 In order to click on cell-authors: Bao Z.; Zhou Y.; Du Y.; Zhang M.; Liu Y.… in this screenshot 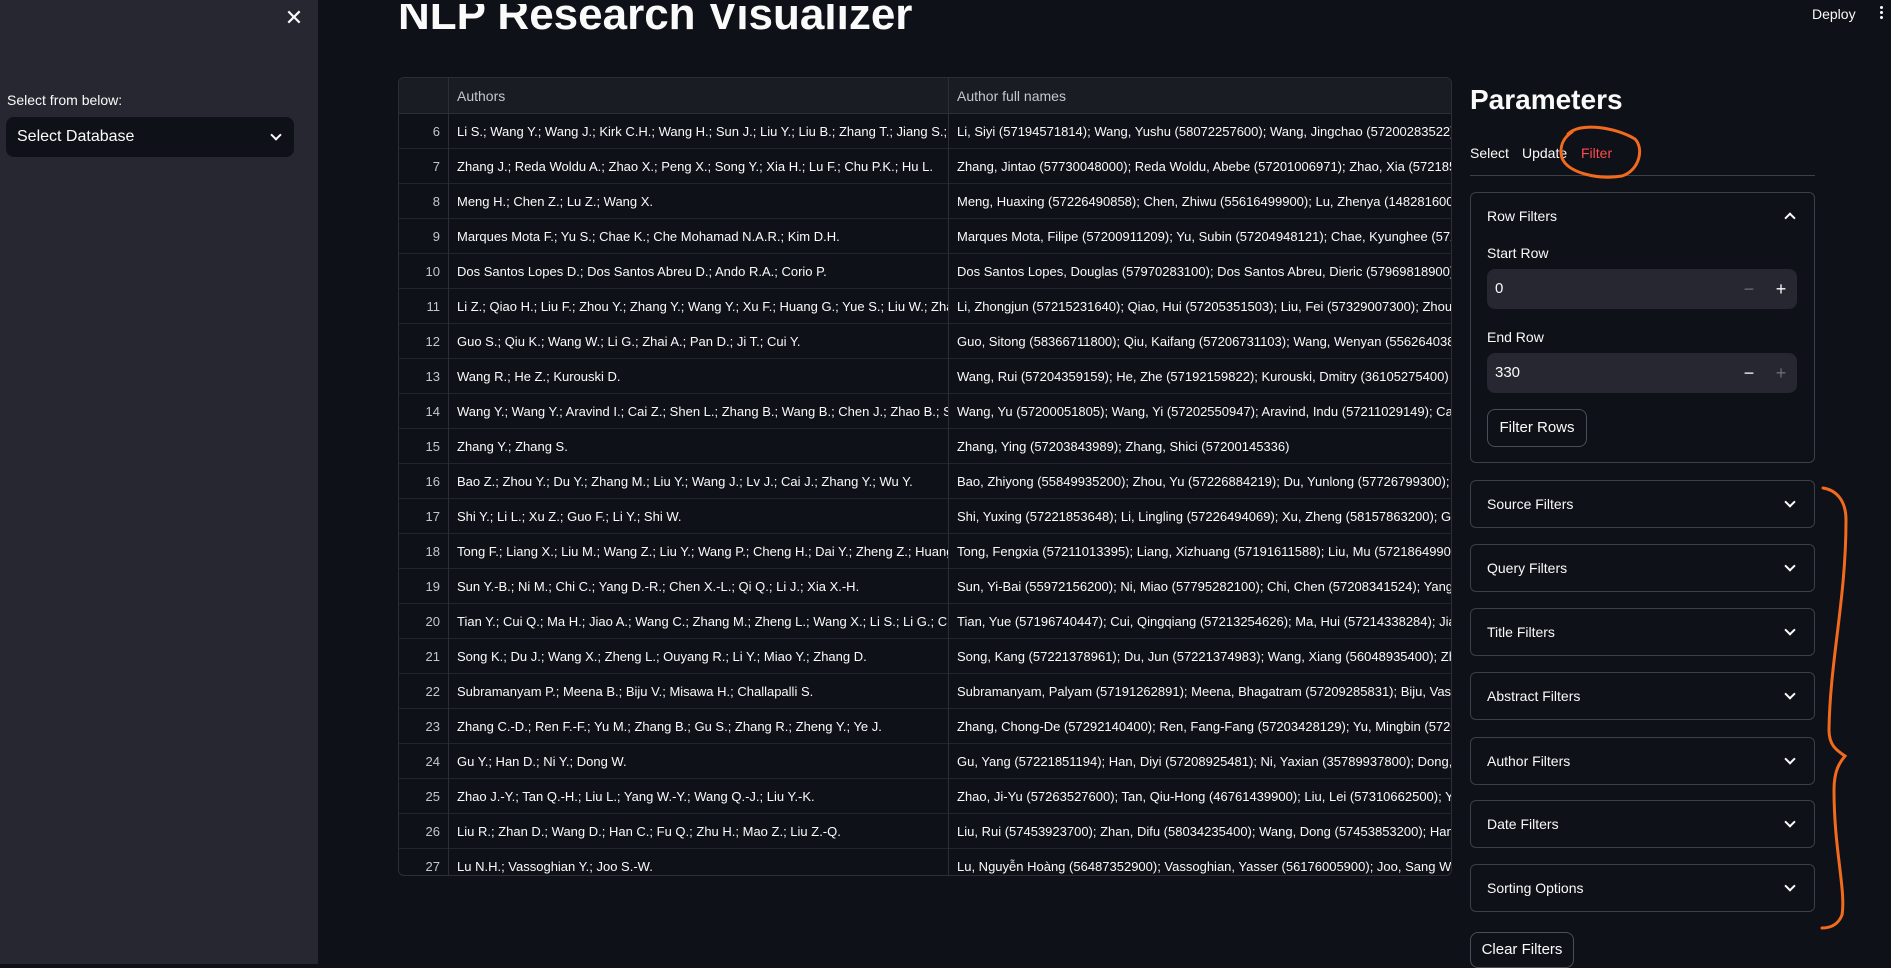, I will do `click(699, 481)`.